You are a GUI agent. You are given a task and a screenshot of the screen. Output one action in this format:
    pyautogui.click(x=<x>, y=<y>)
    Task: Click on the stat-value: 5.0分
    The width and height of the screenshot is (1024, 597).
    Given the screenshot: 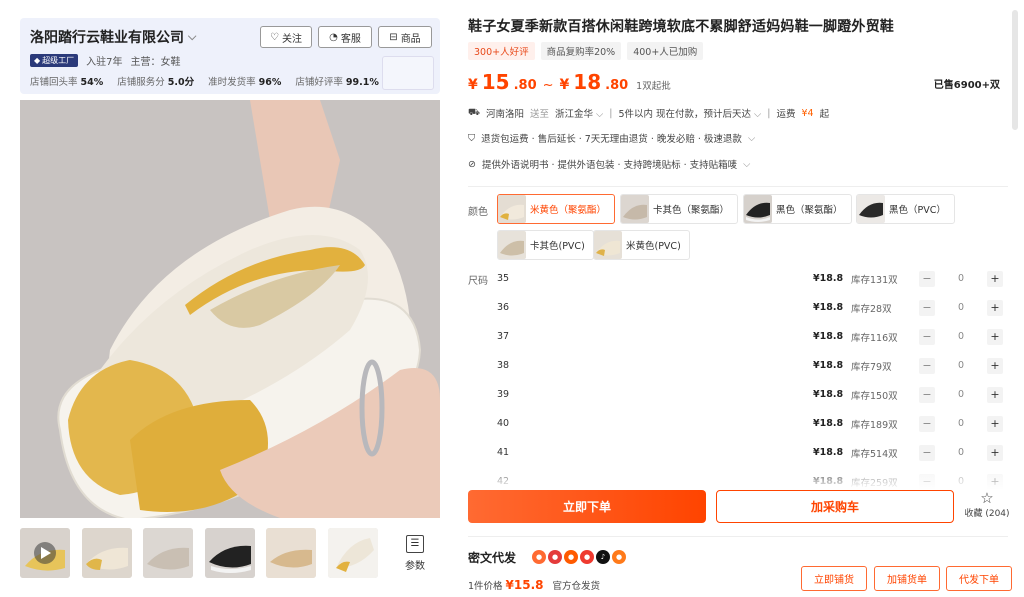 What is the action you would take?
    pyautogui.click(x=181, y=82)
    